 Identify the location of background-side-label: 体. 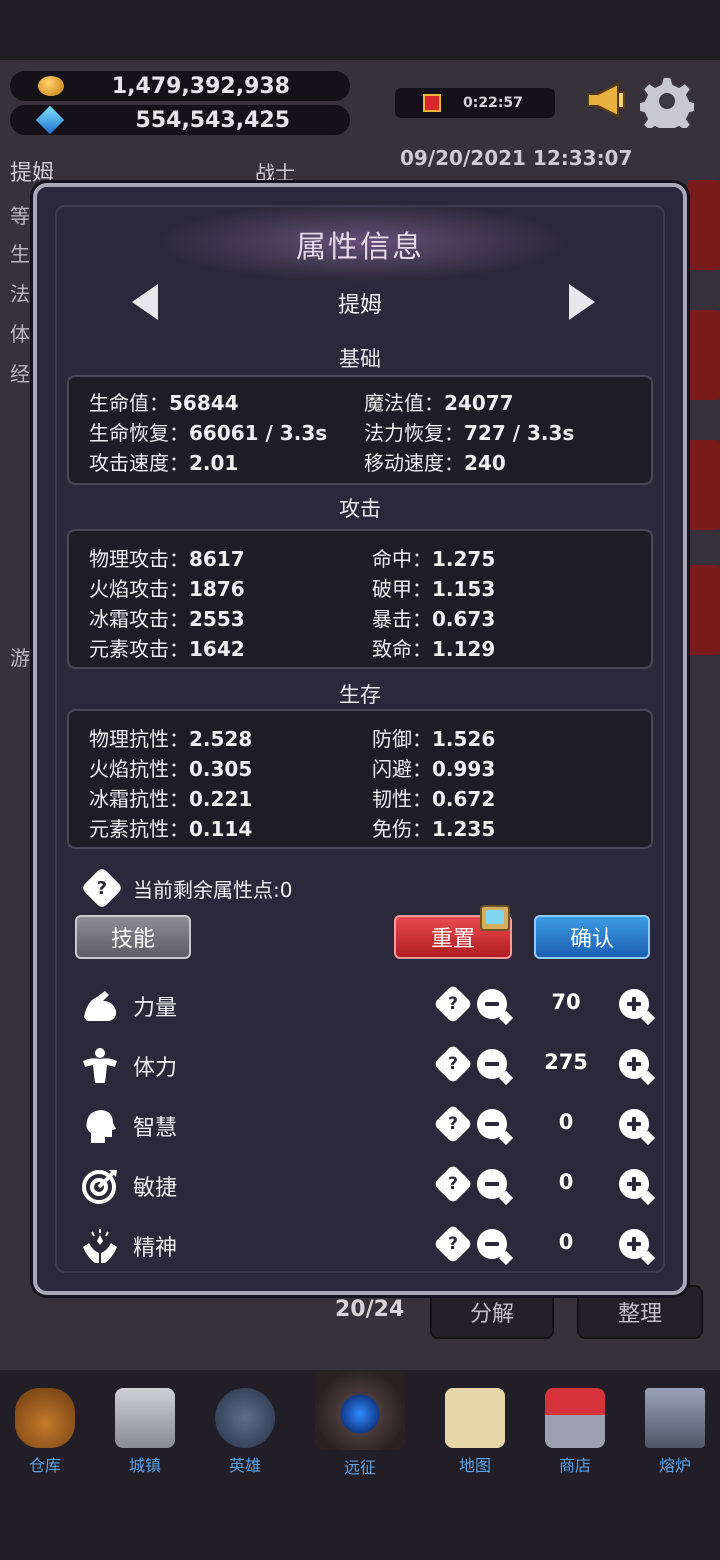
(20, 334).